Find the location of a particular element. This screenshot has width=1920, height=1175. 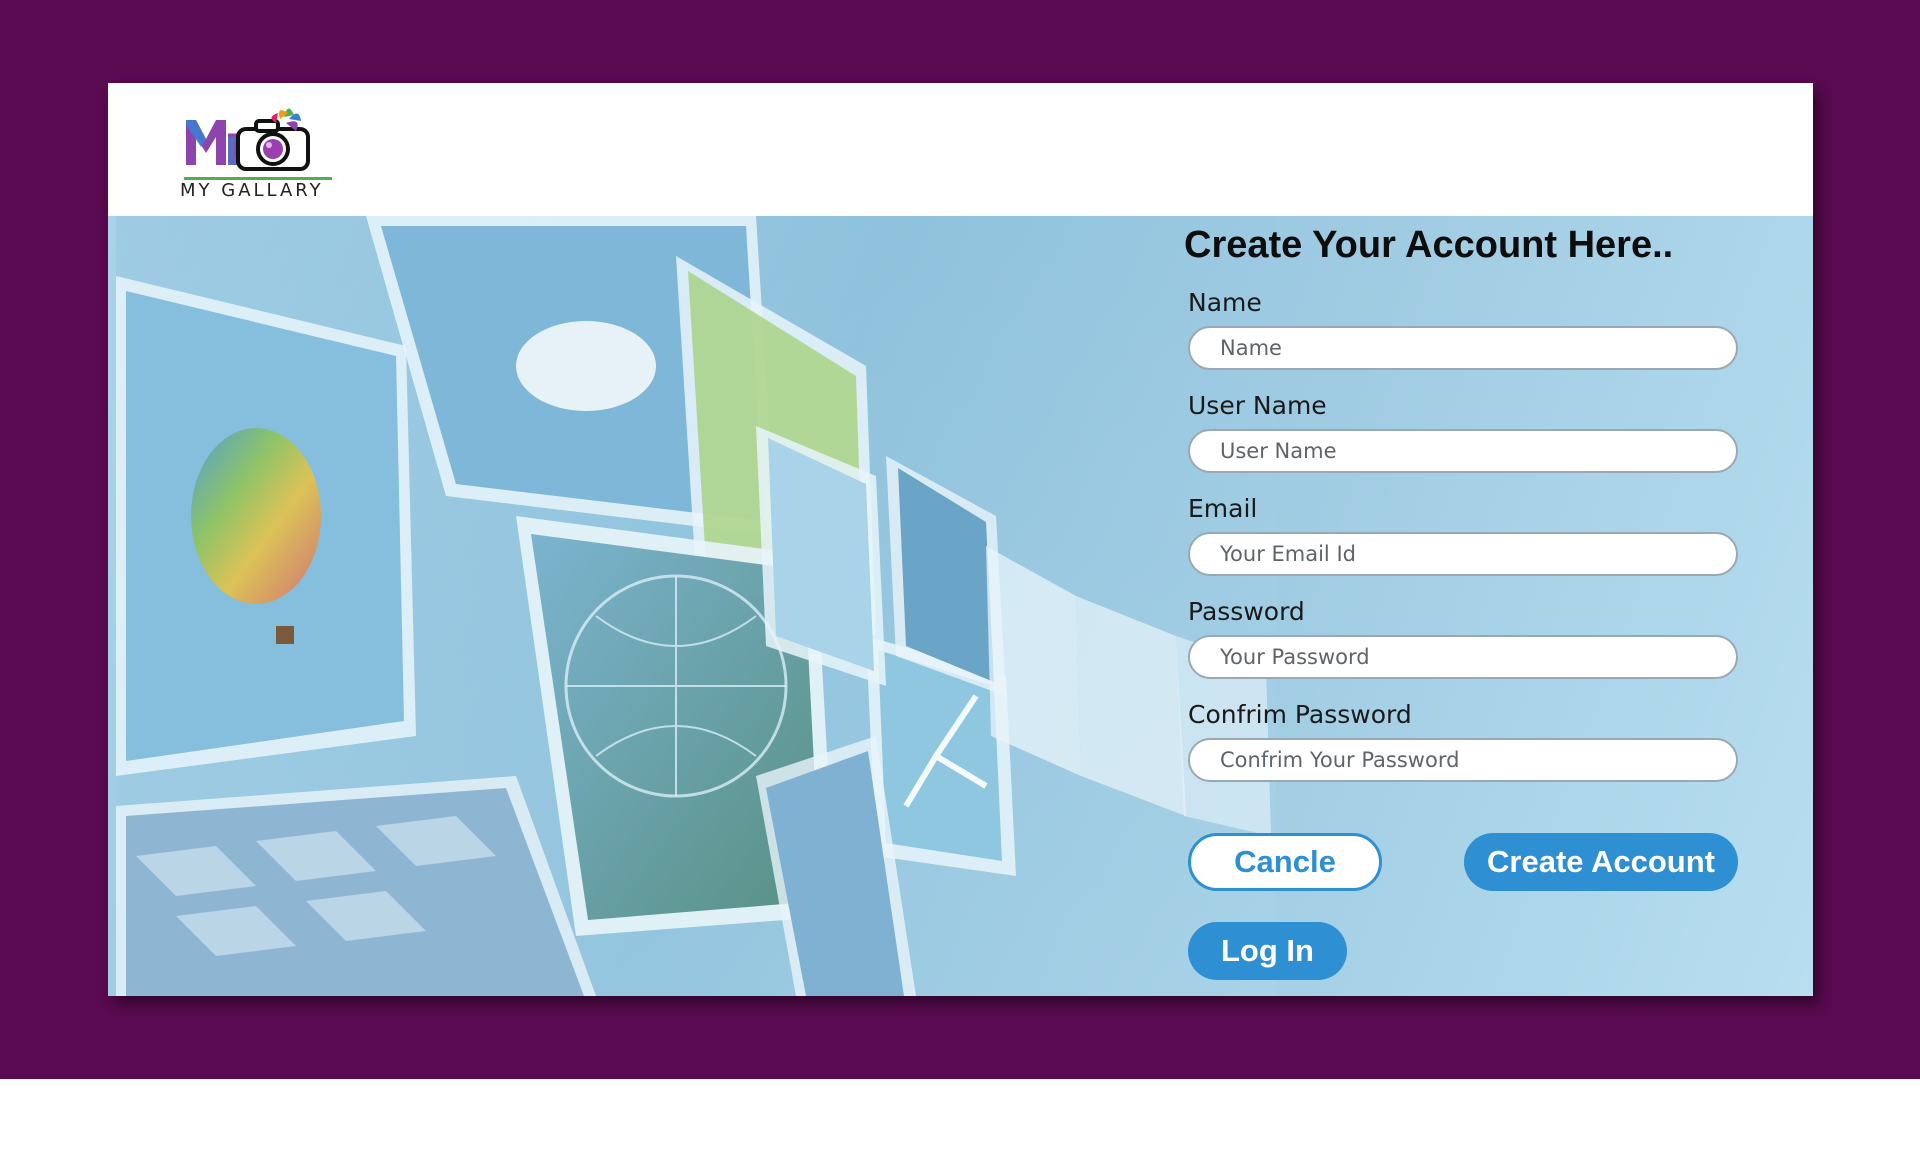

email-label: Email is located at coordinates (1223, 508).